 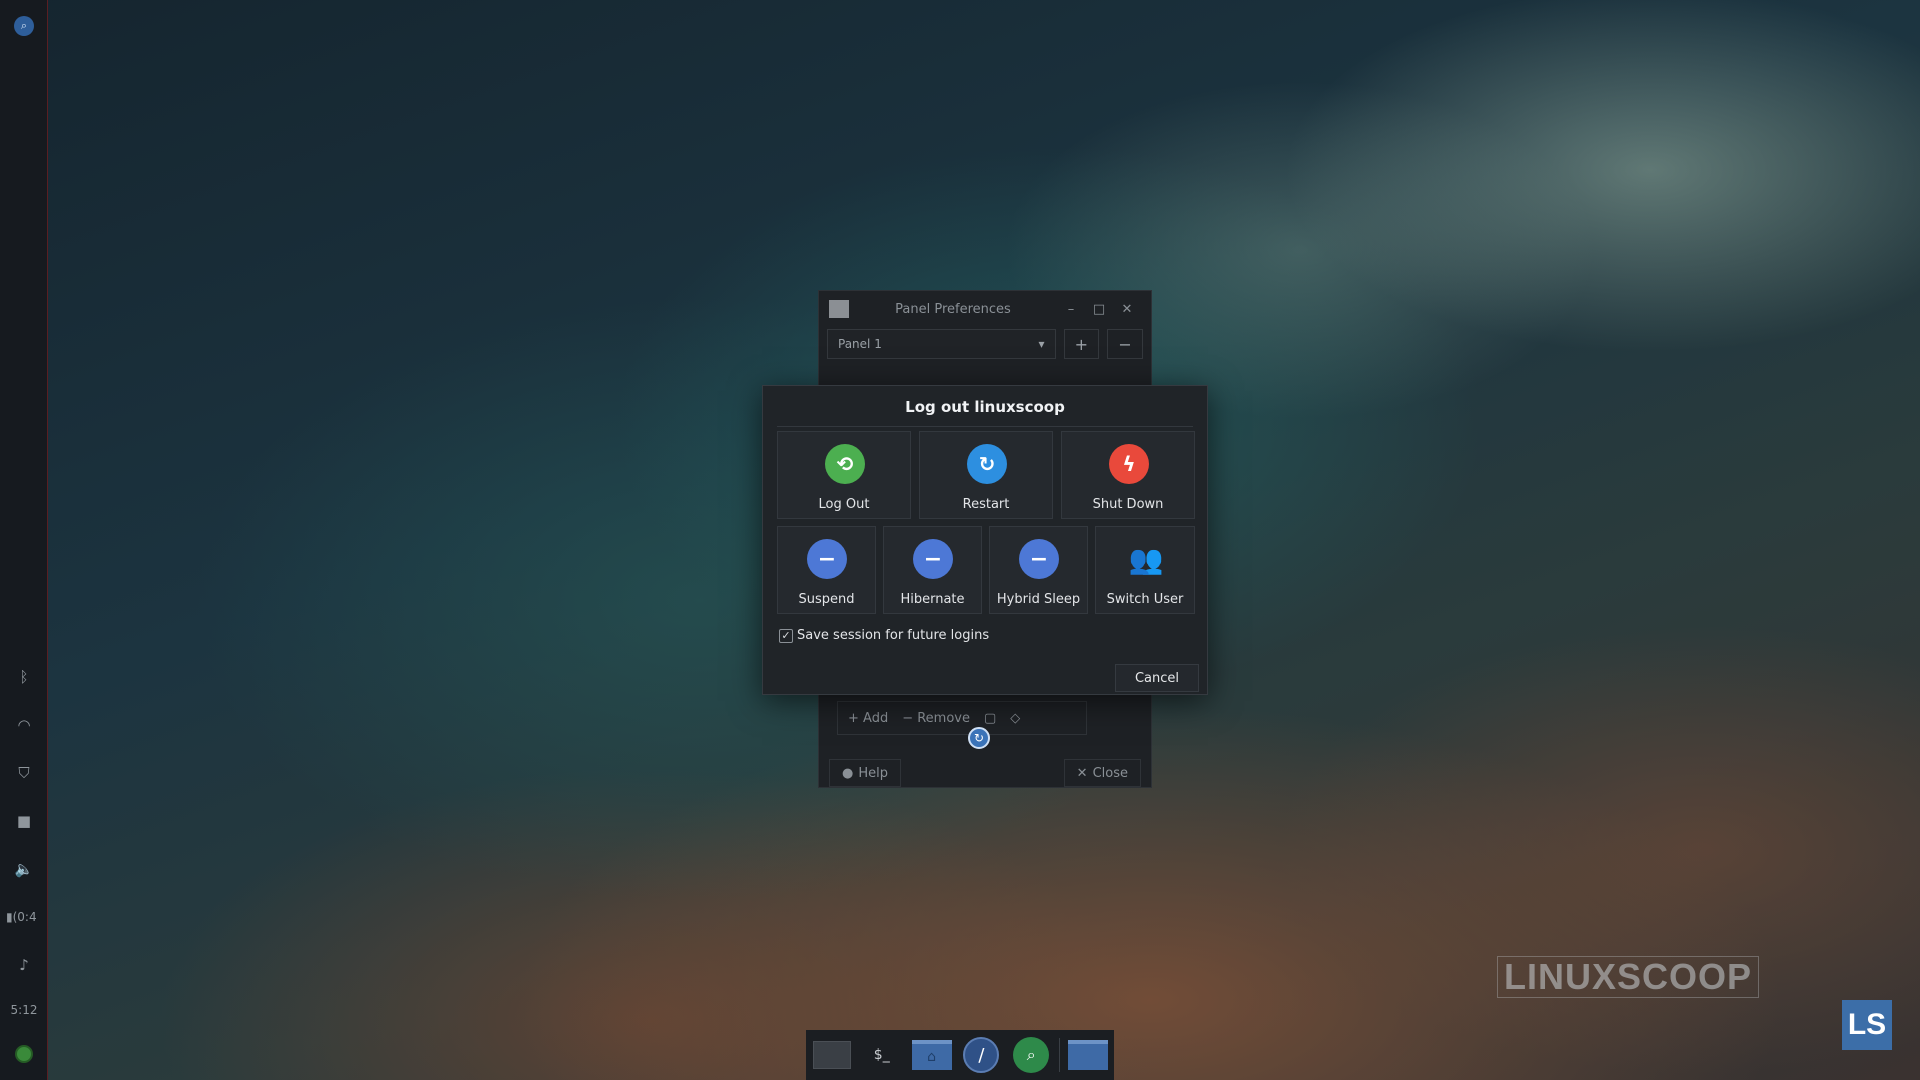 I want to click on folder-icon, so click(x=1088, y=1055).